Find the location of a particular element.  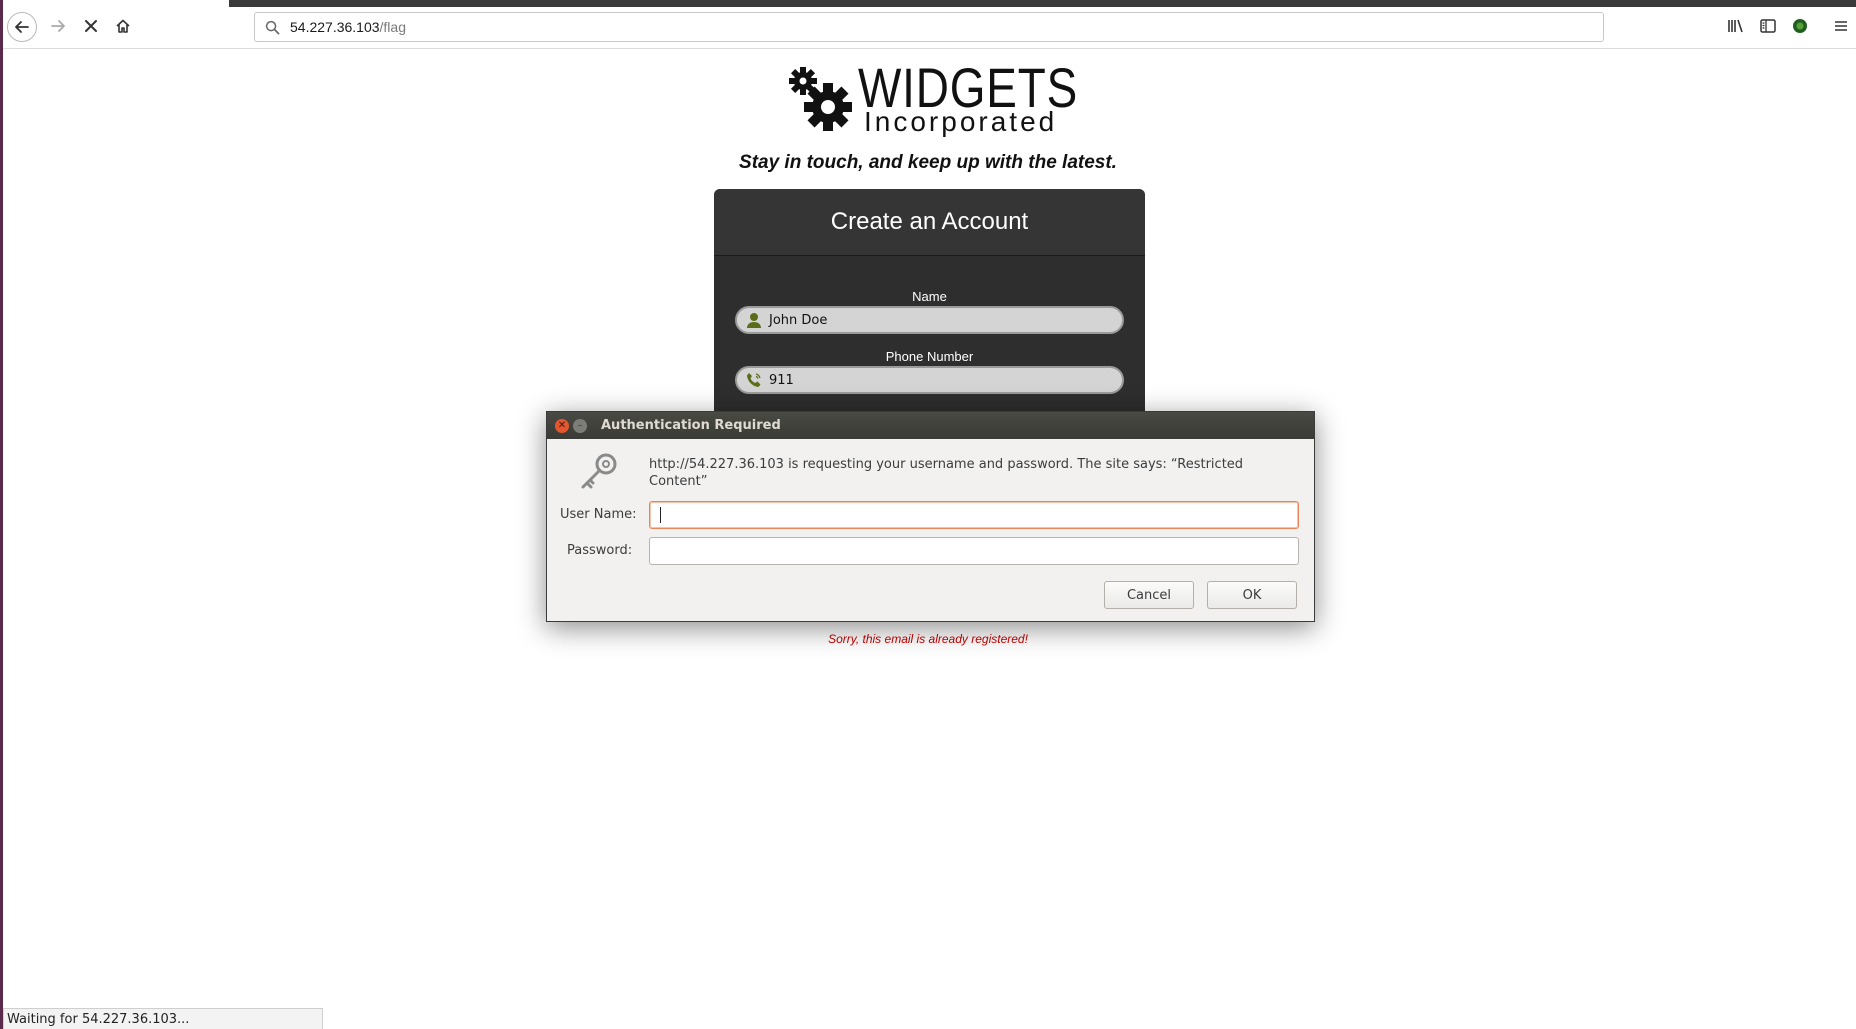

url-bar: 54.227.36.103/flag is located at coordinates (929, 27).